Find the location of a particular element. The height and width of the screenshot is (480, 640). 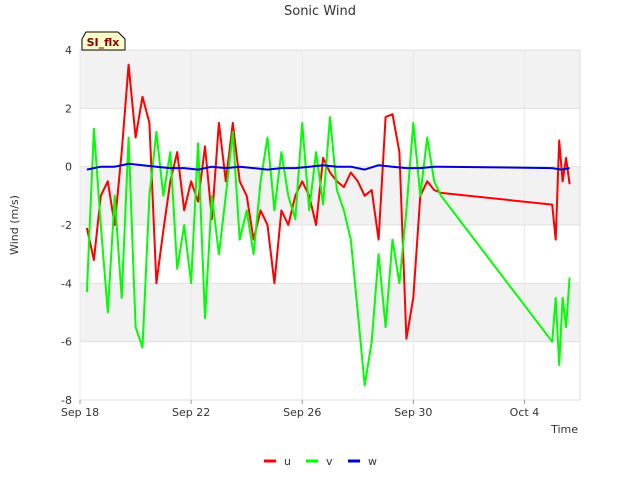

x-axis-ticks: Sep 18 Sep 22 Sep 26 Sep 30 Oct 4 is located at coordinates (300, 409).